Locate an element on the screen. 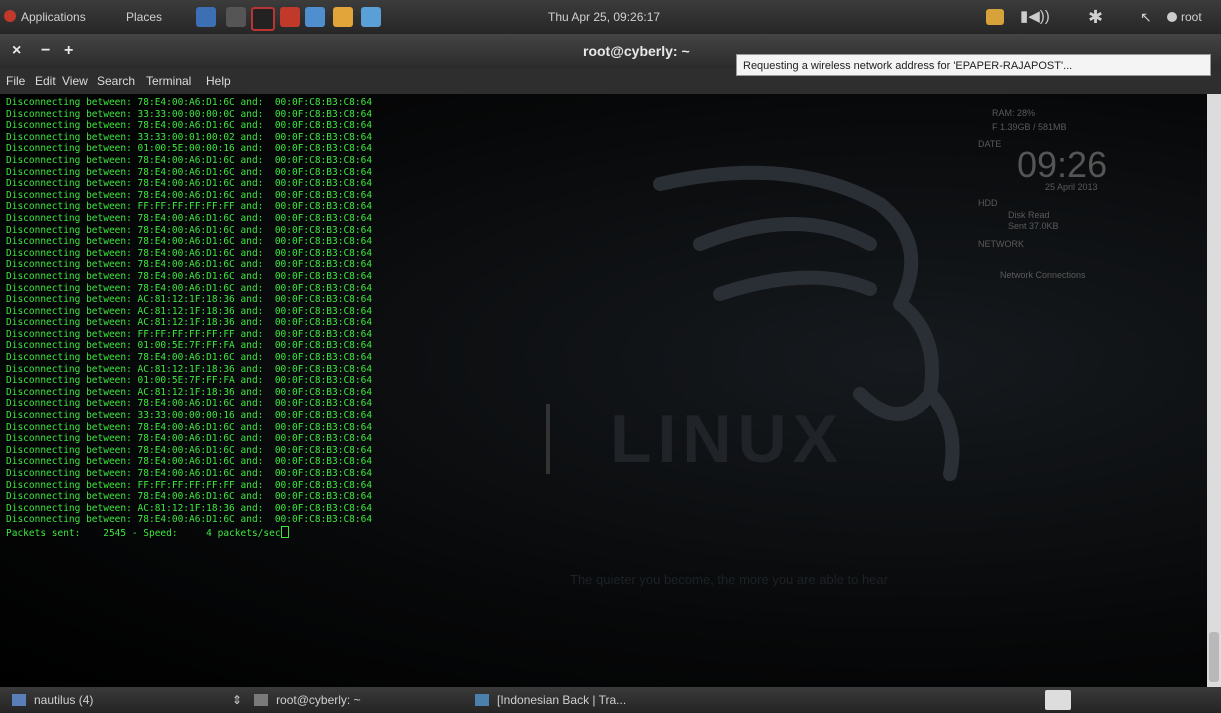 The width and height of the screenshot is (1221, 713). file-manager-icon is located at coordinates (206, 17).